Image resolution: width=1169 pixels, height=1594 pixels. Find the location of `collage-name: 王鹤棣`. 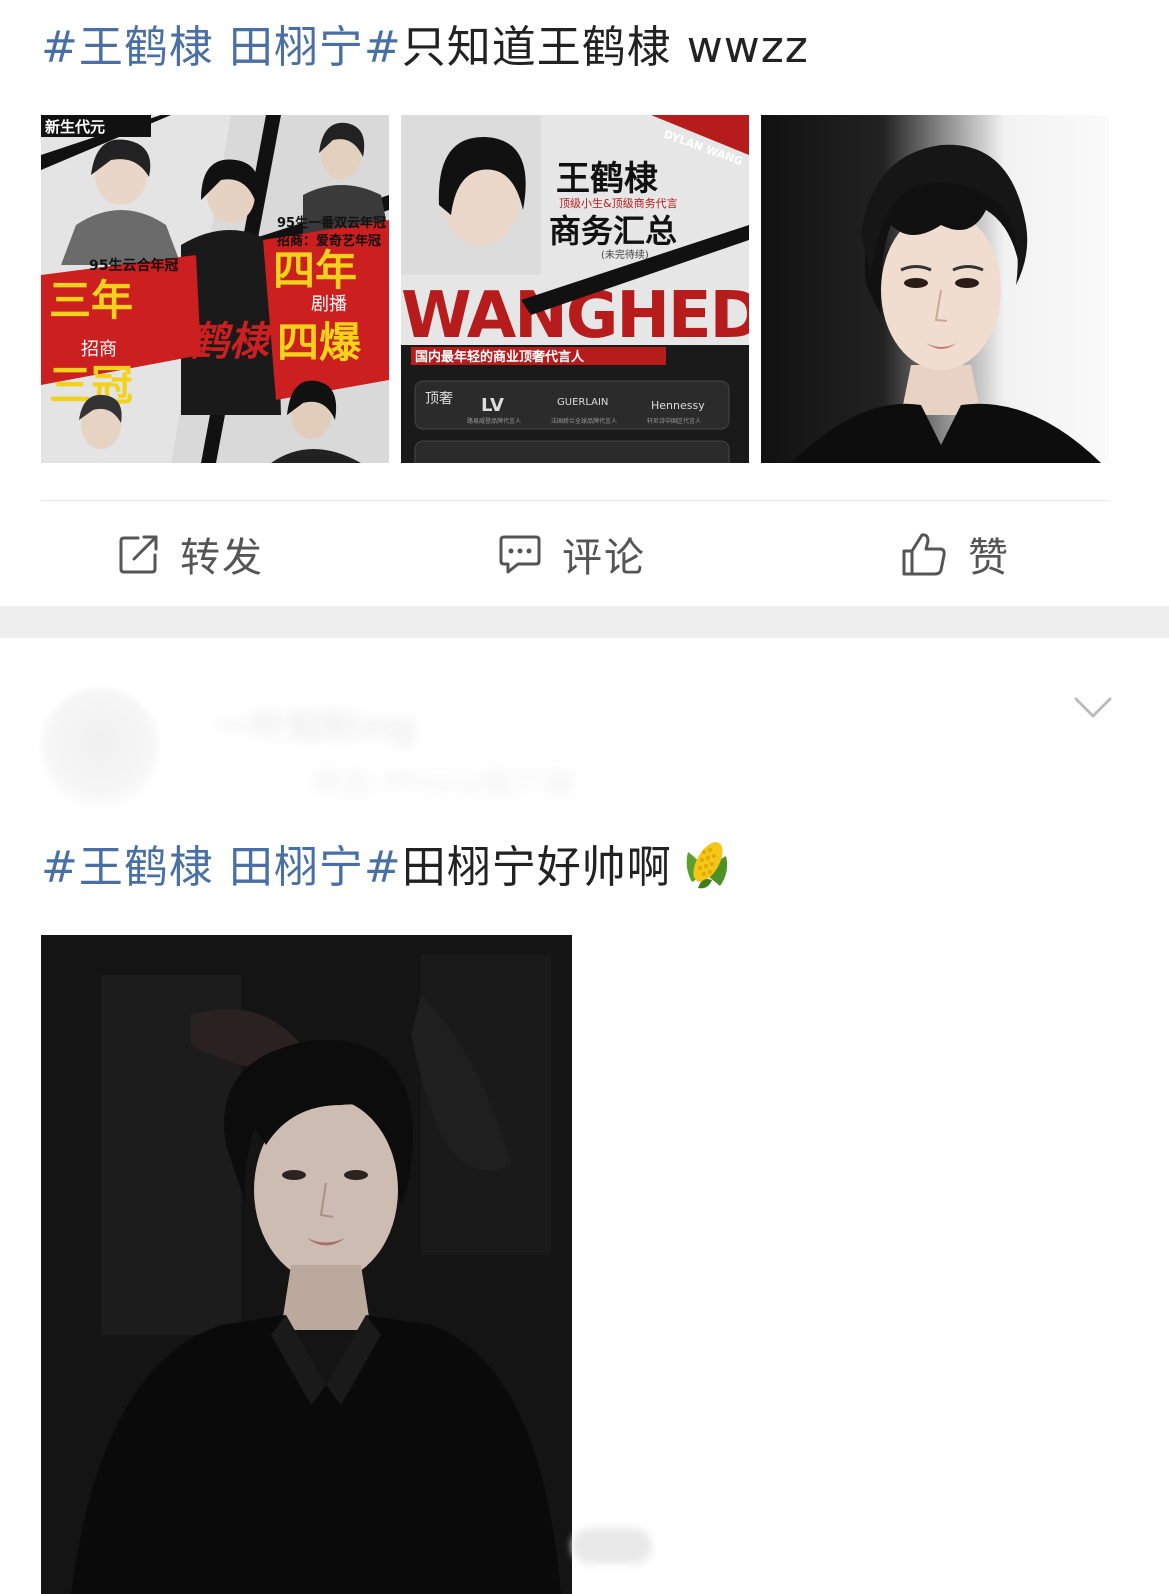

collage-name: 王鹤棣 is located at coordinates (211, 342).